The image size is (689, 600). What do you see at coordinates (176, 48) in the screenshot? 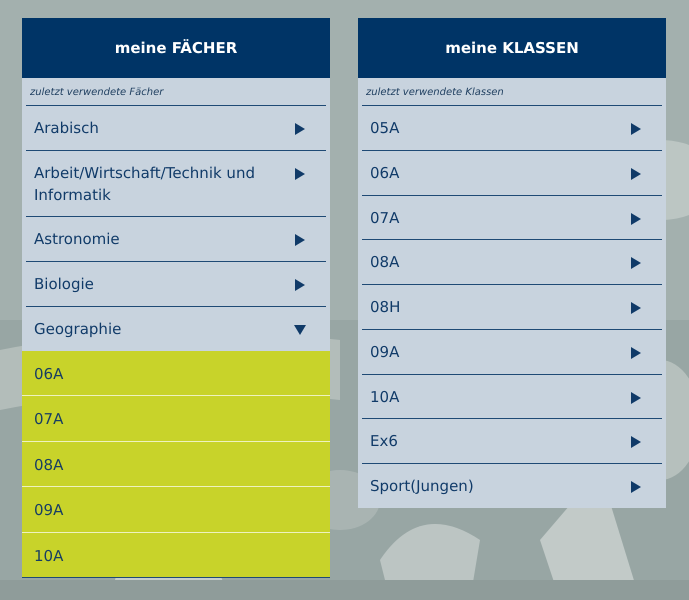
I see `panel-title: meine FÄCHER` at bounding box center [176, 48].